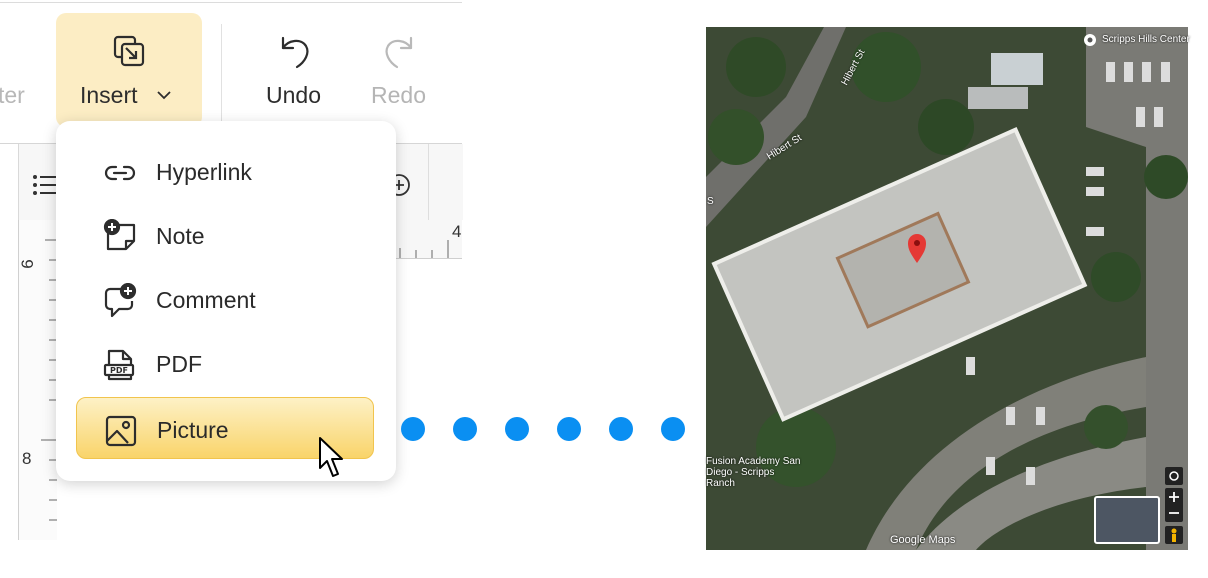  I want to click on menu-item-label: Note, so click(180, 236).